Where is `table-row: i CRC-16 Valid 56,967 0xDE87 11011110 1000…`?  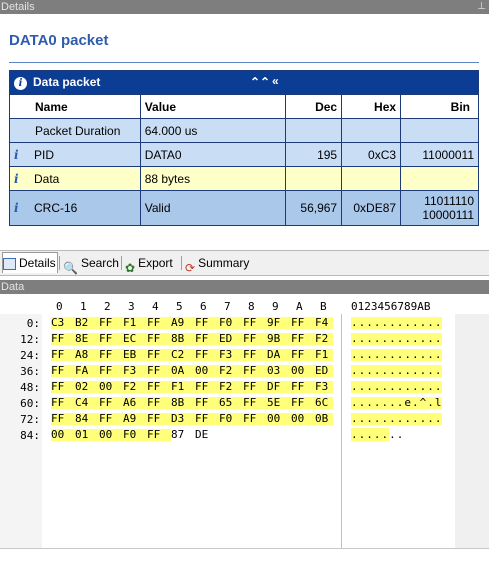
table-row: i CRC-16 Valid 56,967 0xDE87 11011110 1000… is located at coordinates (244, 208).